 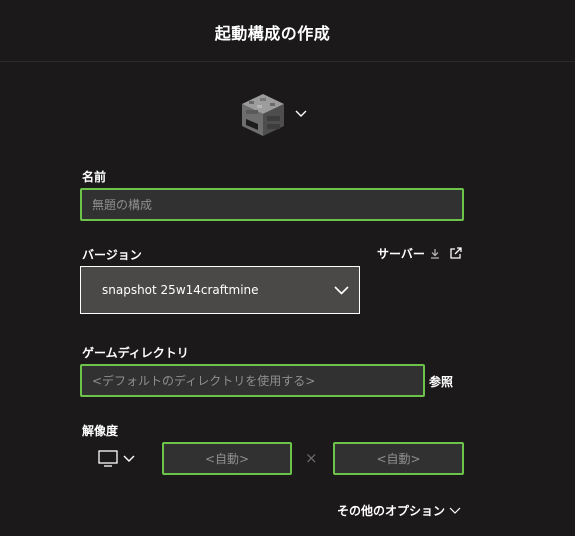 What do you see at coordinates (391, 511) in the screenshot?
I see `more-options-label: その他のオプション` at bounding box center [391, 511].